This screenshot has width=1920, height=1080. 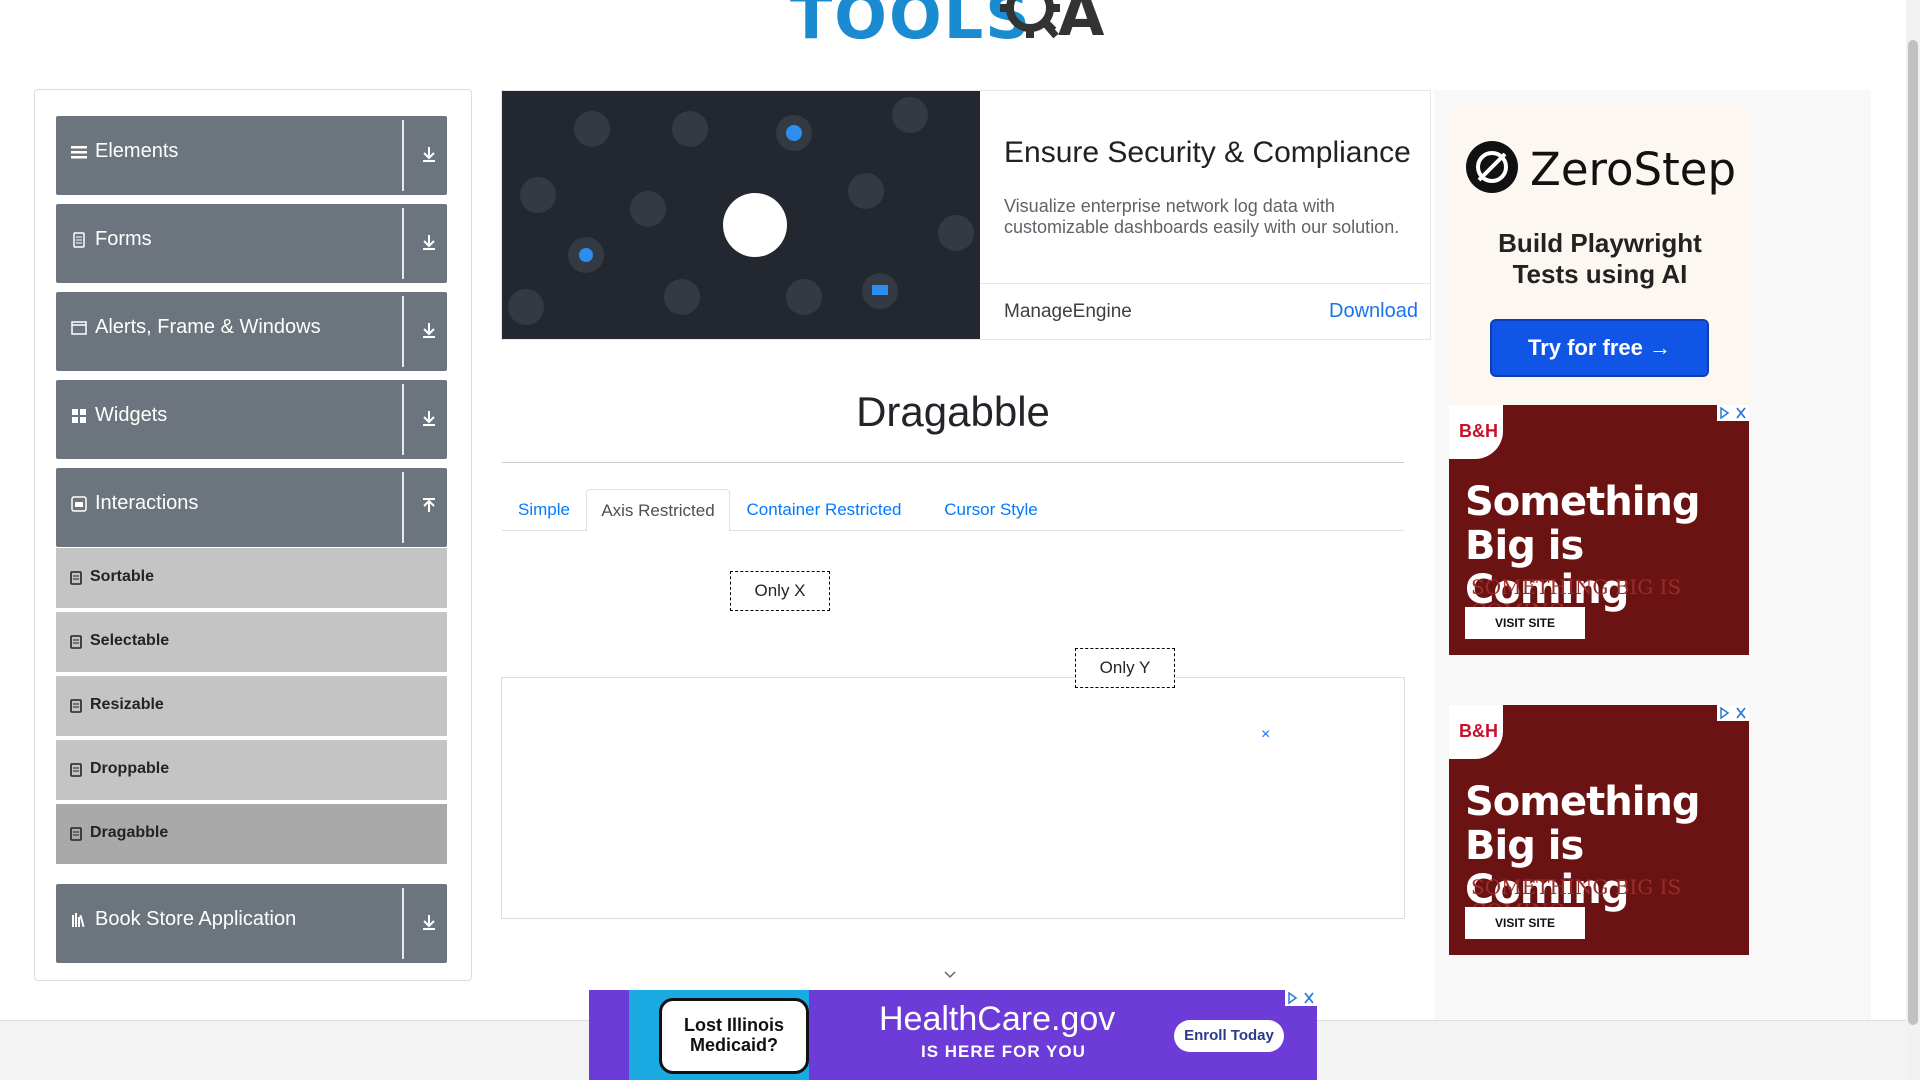 I want to click on try-for-free-button: Try for free →, so click(x=1599, y=348).